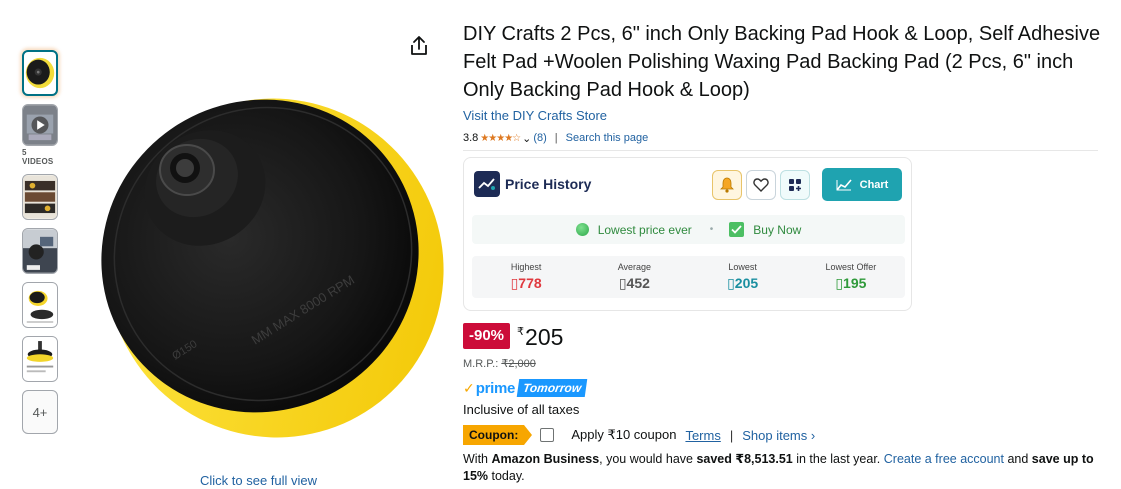  I want to click on mrp-label: M.R.P.:, so click(481, 364).